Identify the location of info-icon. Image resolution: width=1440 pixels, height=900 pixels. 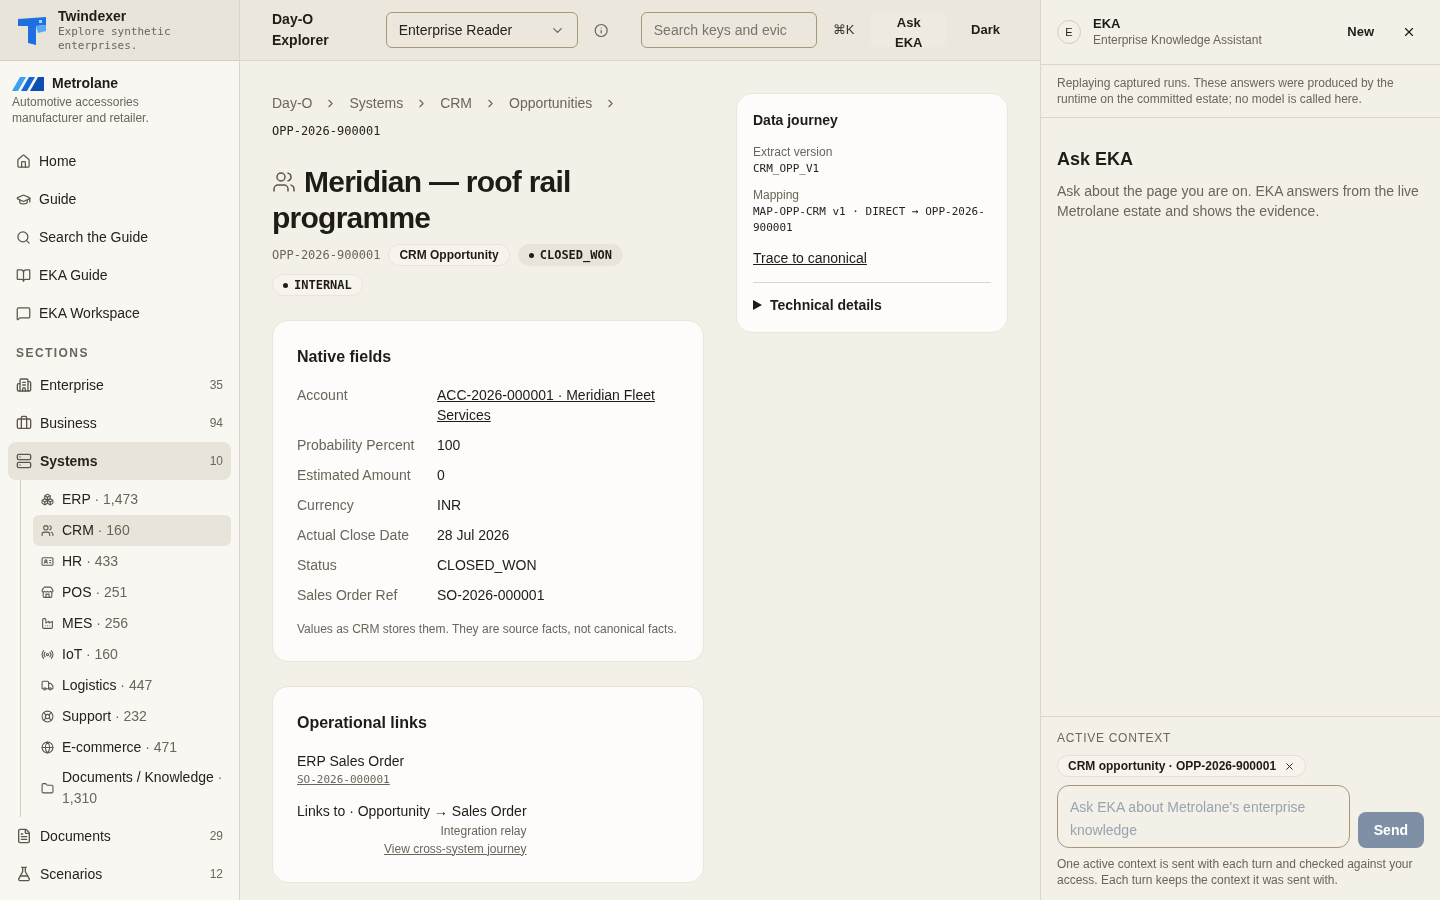
(601, 30).